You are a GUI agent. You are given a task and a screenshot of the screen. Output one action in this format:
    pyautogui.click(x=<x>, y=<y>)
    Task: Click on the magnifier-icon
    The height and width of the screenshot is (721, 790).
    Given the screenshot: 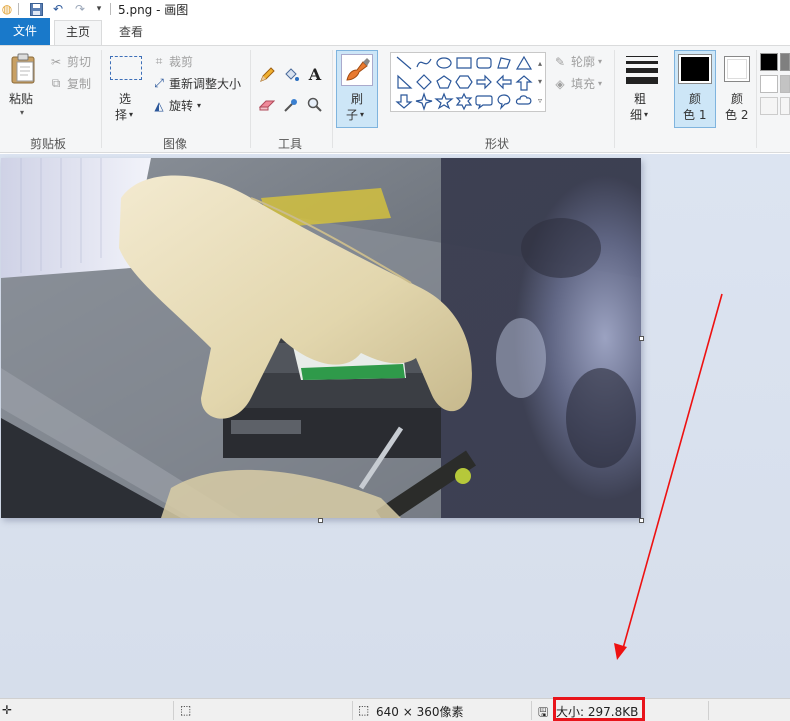 What is the action you would take?
    pyautogui.click(x=315, y=105)
    